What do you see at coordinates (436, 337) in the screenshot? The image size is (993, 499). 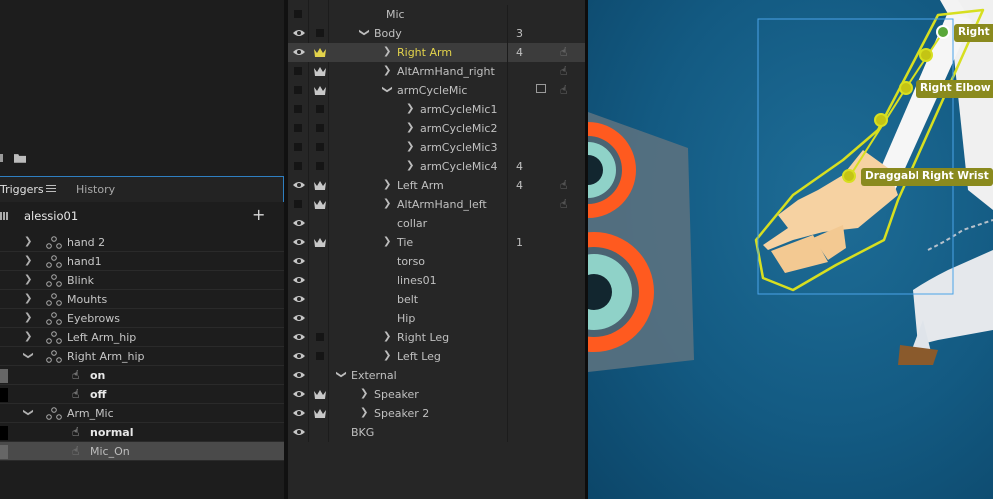 I see `layer-row: ❯ Right Leg` at bounding box center [436, 337].